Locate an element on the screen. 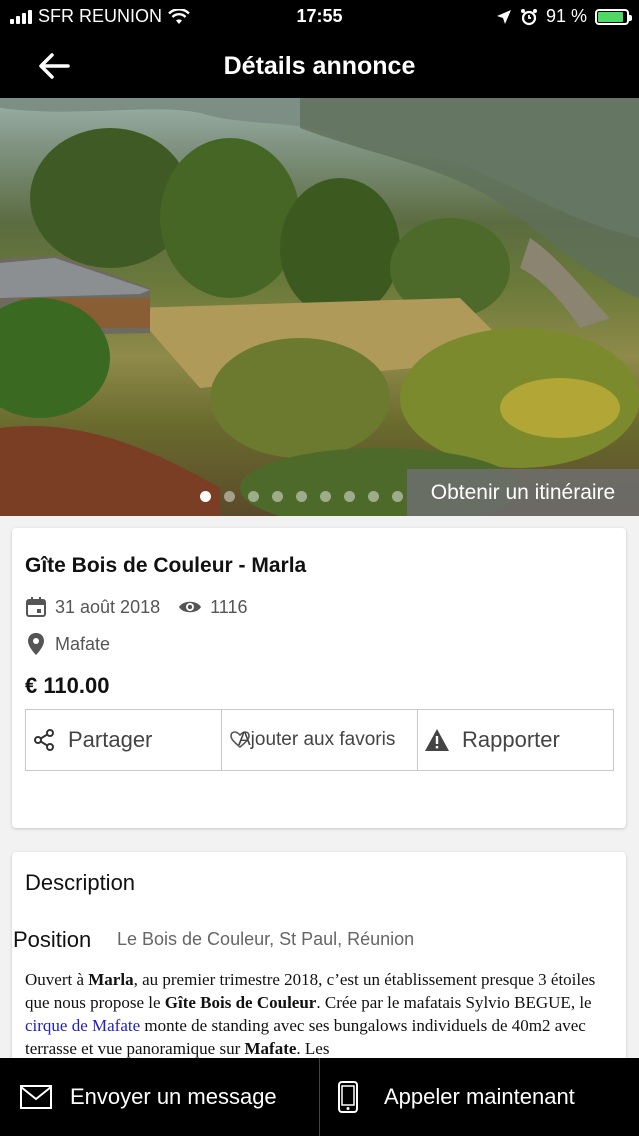 The height and width of the screenshot is (1136, 639). location-row: Mafate is located at coordinates (67, 644).